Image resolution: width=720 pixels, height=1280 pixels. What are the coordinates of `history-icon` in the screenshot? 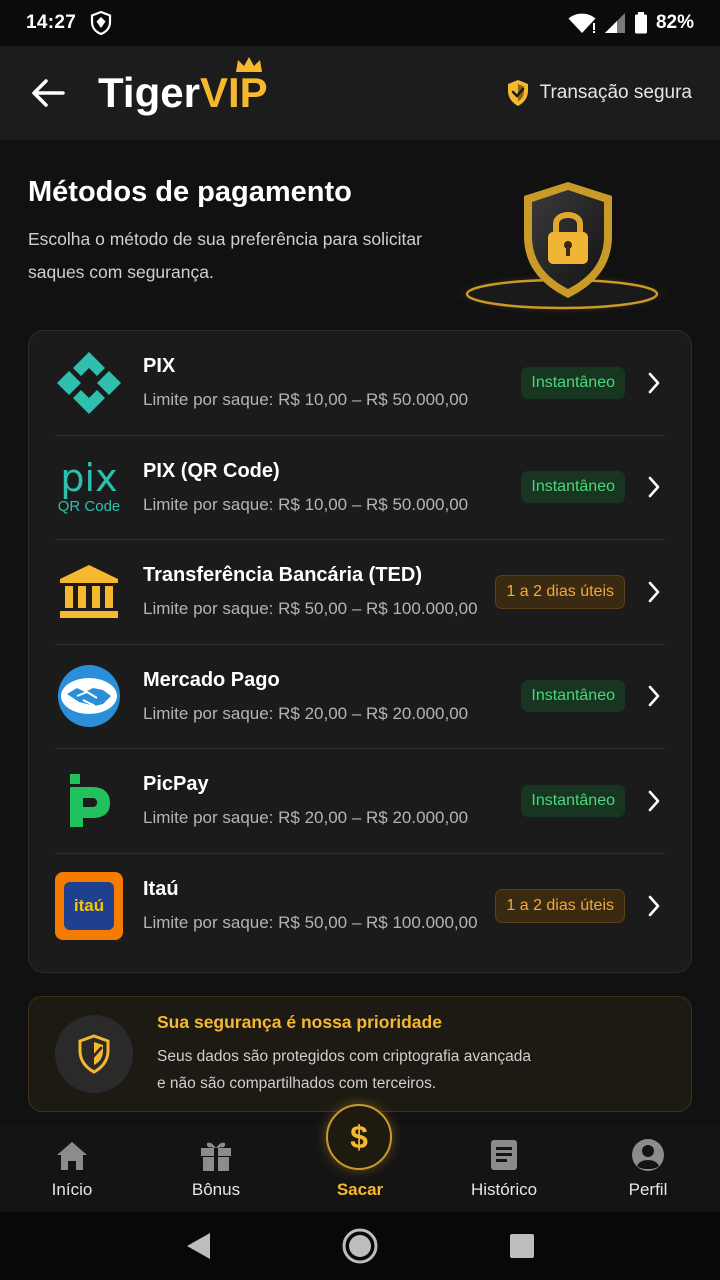 It's located at (504, 1155).